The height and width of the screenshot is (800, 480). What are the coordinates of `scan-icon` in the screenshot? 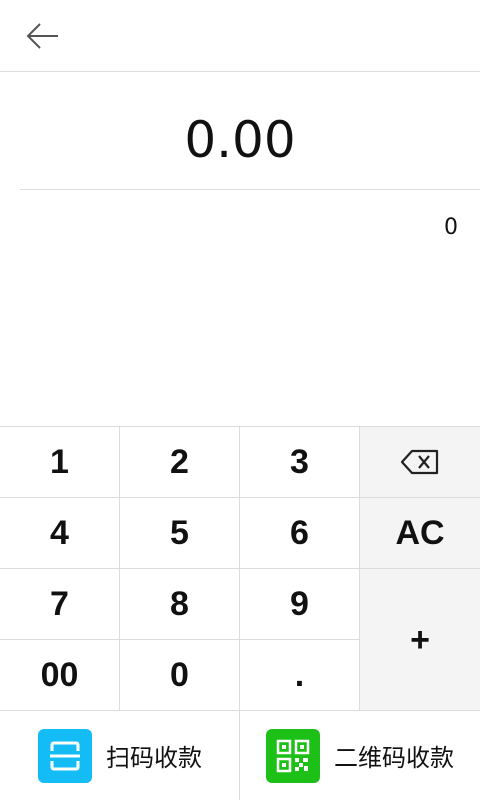 It's located at (65, 755).